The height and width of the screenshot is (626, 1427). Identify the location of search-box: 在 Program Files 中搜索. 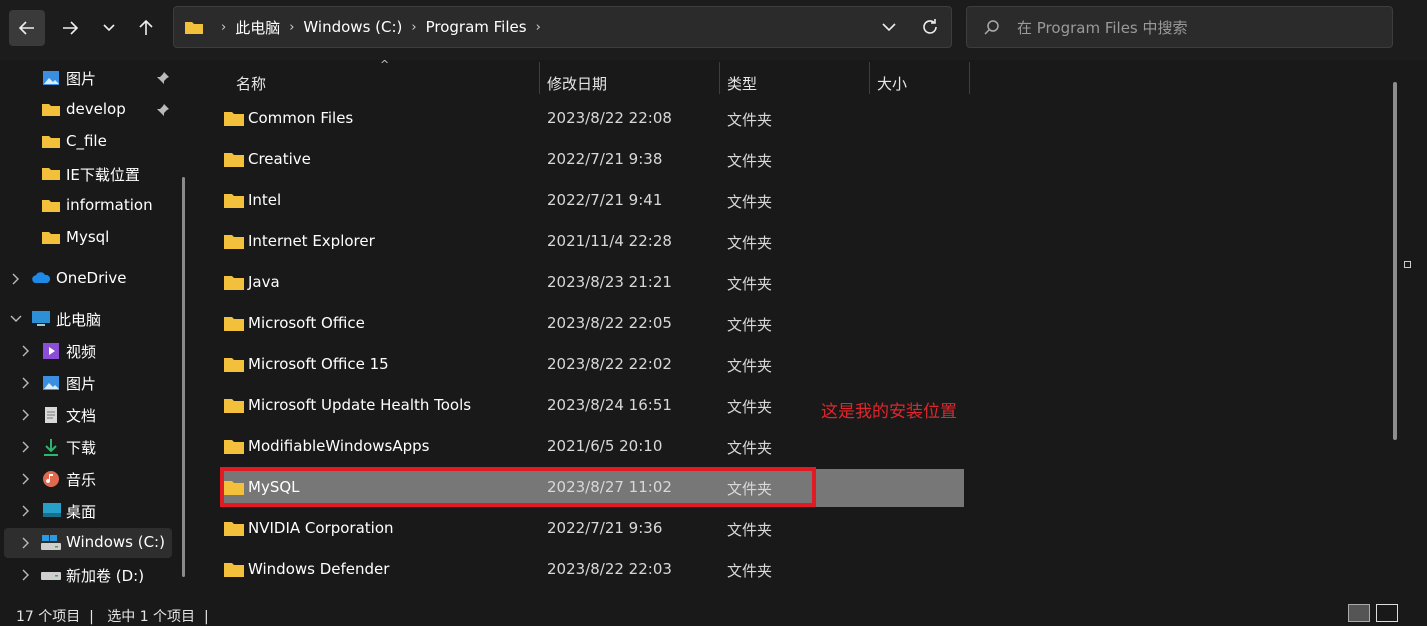
(1179, 27).